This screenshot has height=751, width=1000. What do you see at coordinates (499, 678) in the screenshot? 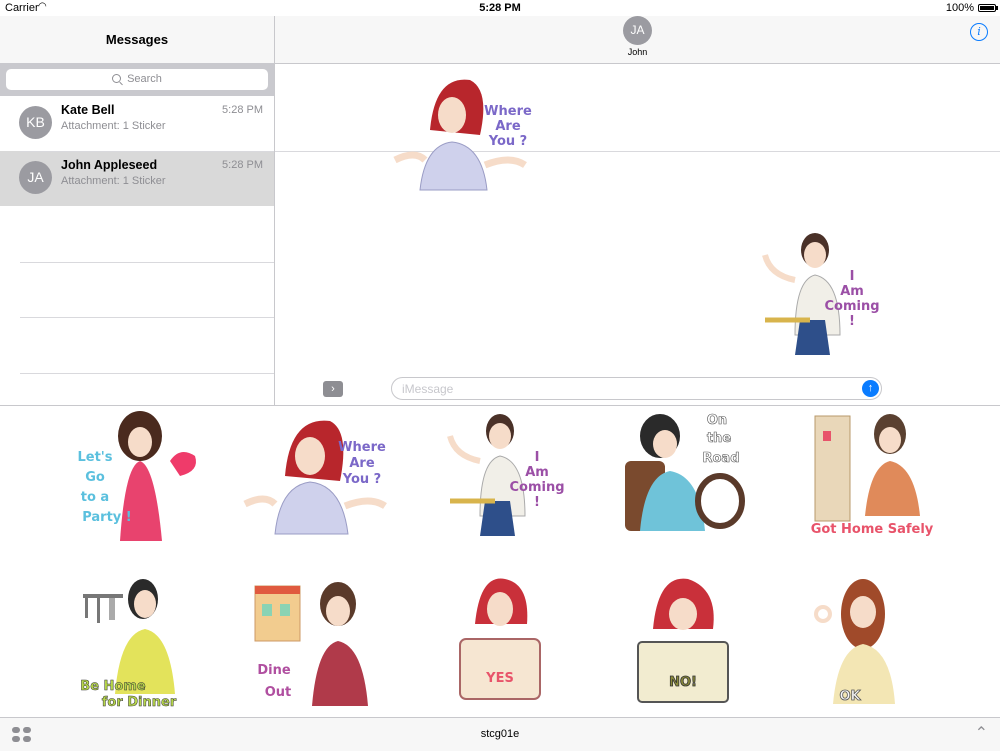
I see `sticker-text: YES` at bounding box center [499, 678].